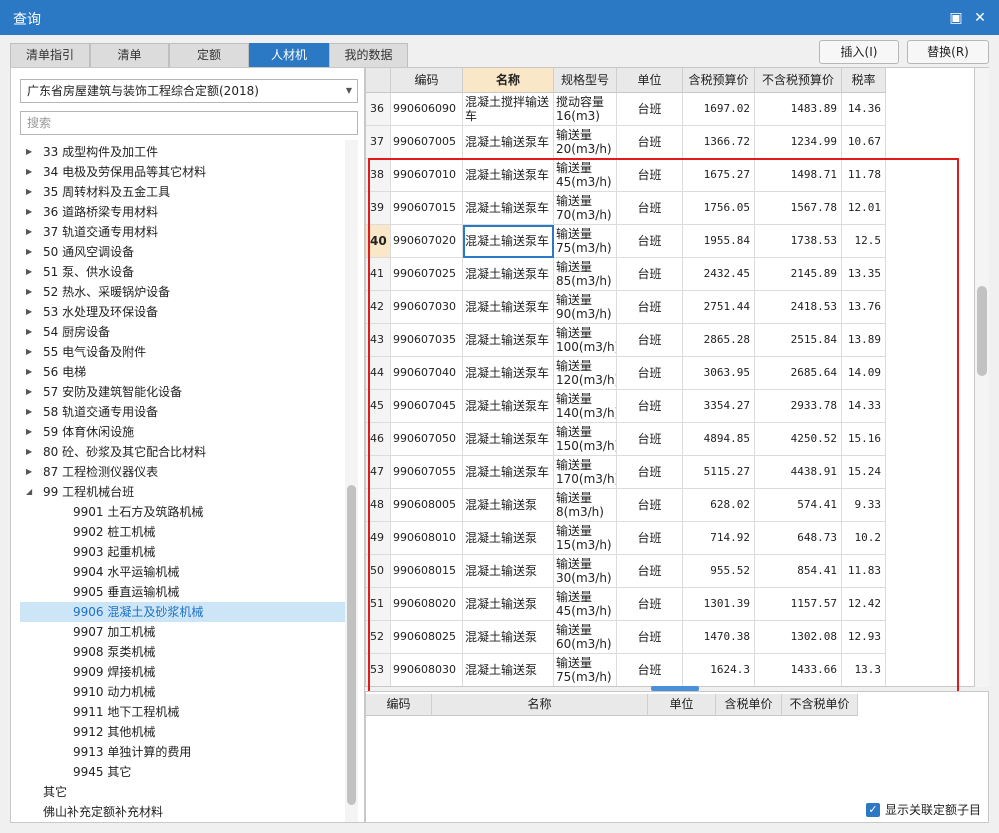 The height and width of the screenshot is (833, 999). Describe the element at coordinates (209, 55) in the screenshot. I see `tab-quota: 定额` at that location.